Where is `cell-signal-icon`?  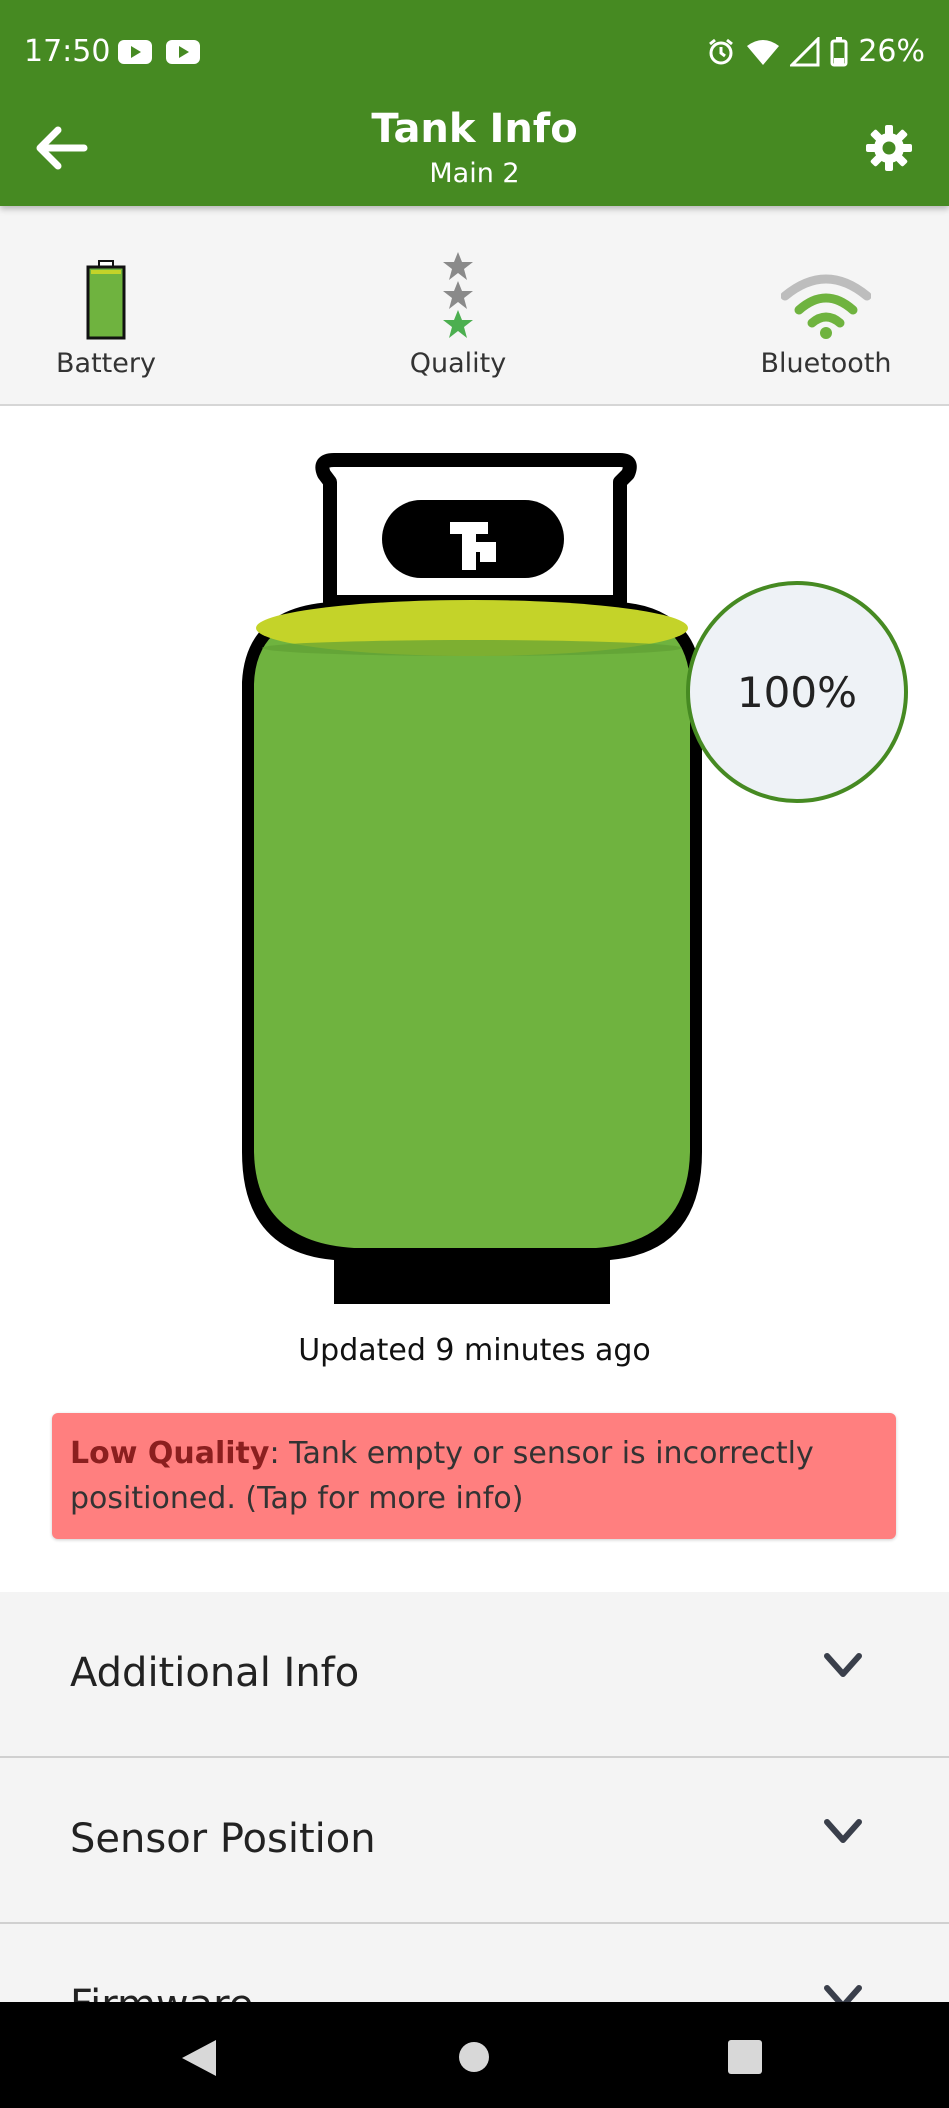
cell-signal-icon is located at coordinates (805, 51).